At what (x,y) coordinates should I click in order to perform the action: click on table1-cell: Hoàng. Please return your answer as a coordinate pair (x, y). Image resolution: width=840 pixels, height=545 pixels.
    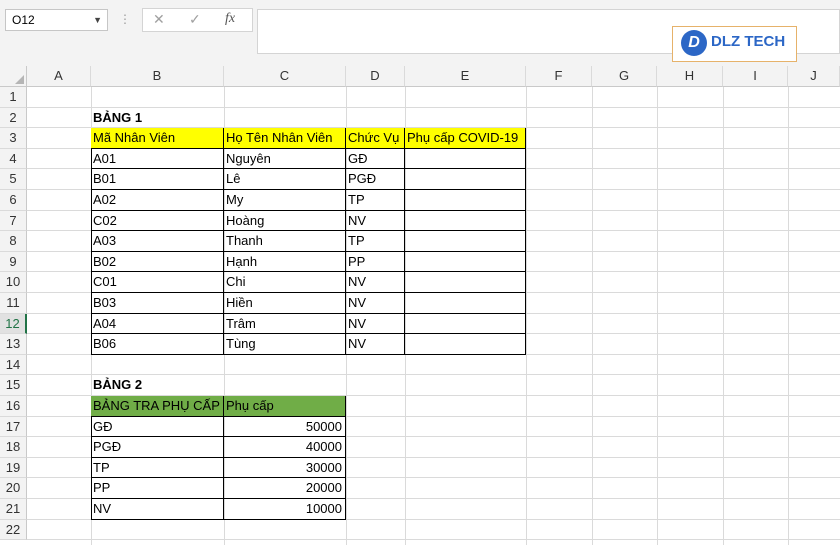
    Looking at the image, I should click on (285, 221).